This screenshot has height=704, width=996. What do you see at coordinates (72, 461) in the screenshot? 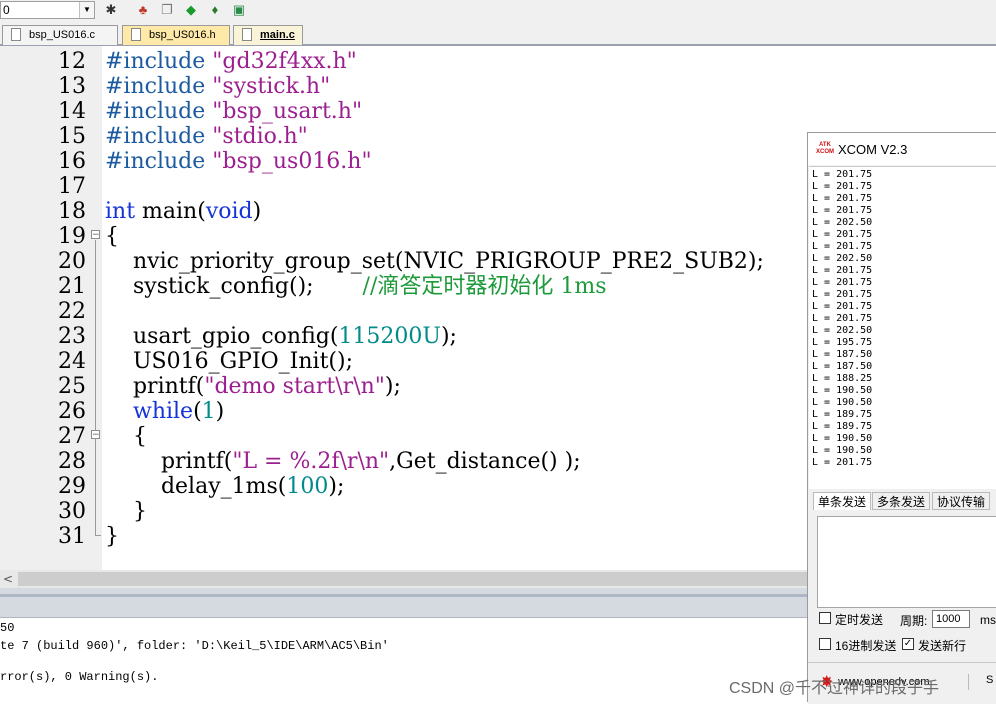
I see `line-number: 28` at bounding box center [72, 461].